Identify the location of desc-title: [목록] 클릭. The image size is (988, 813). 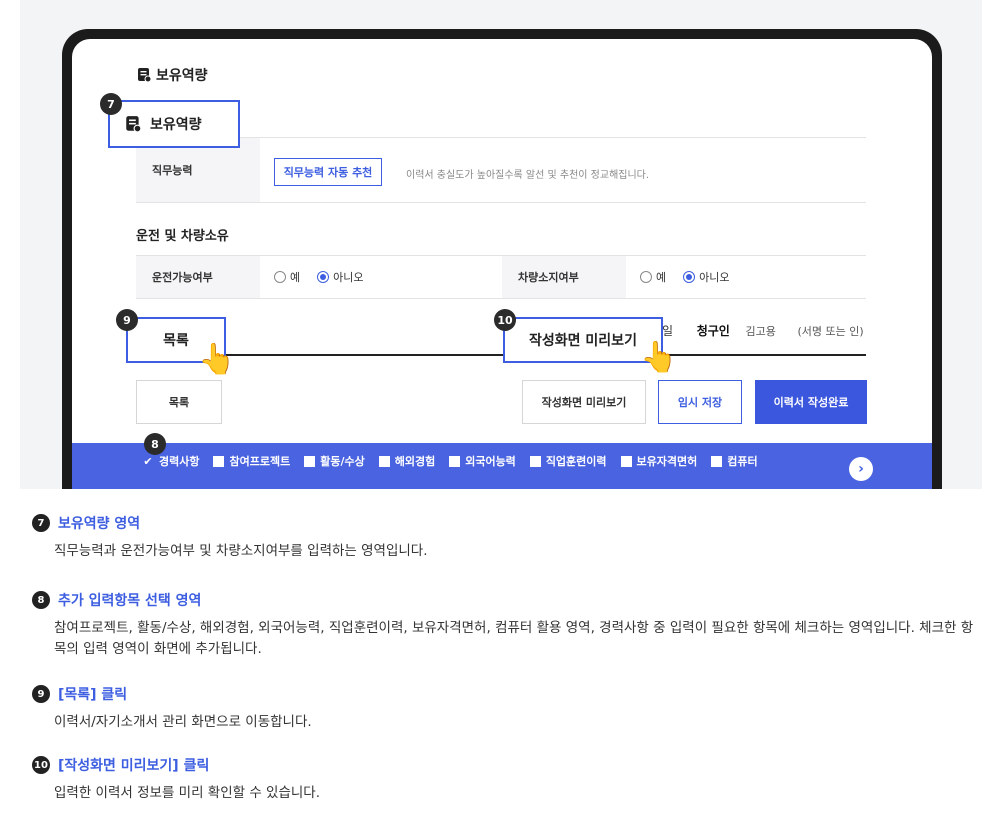
(93, 695).